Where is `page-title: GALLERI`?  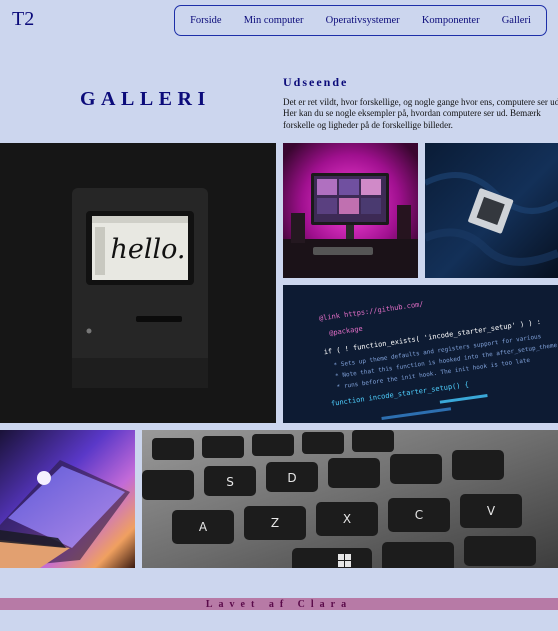
page-title: GALLERI is located at coordinates (145, 99).